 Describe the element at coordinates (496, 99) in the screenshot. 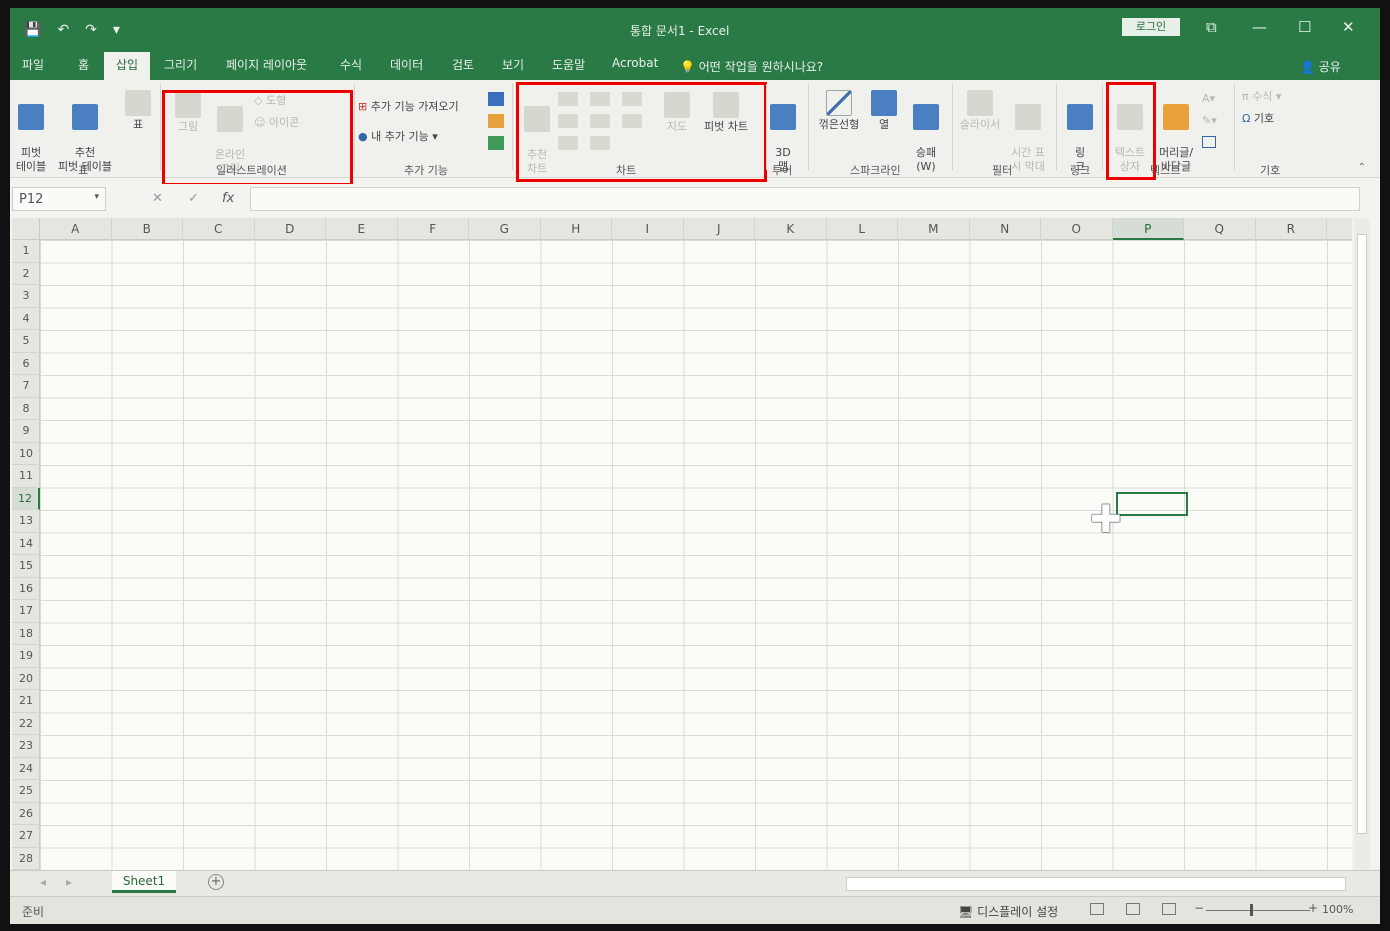

I see `visio-icon` at that location.